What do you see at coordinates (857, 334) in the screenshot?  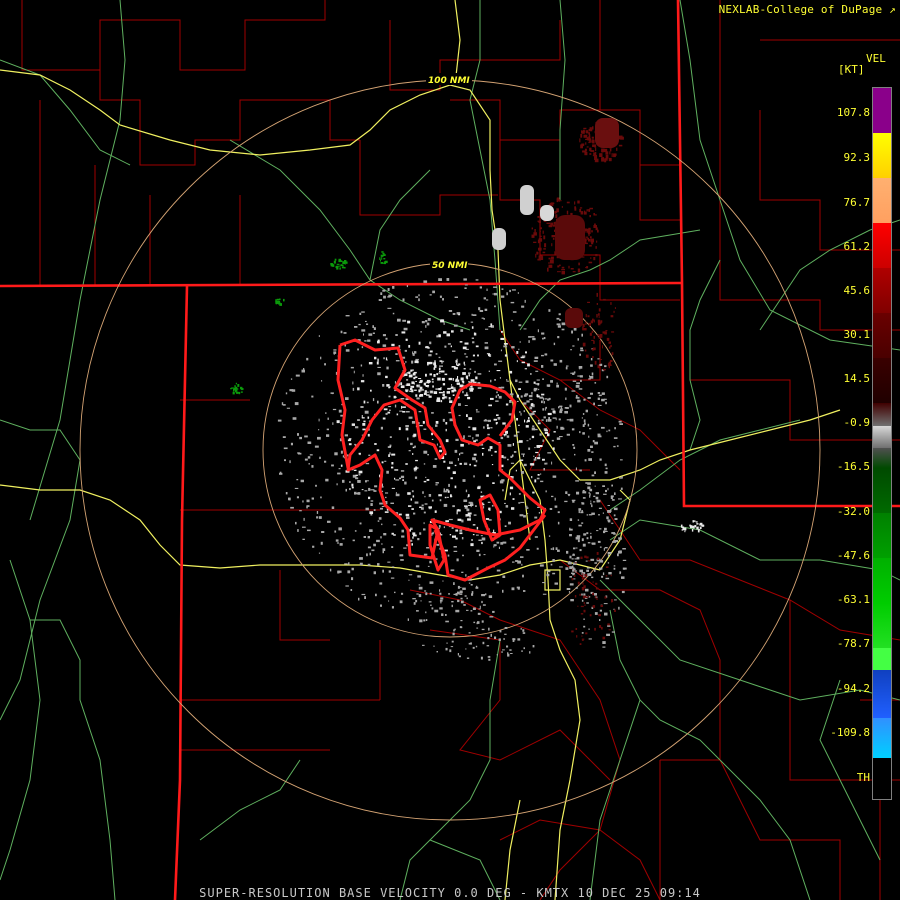 I see `tick-label: 30.1` at bounding box center [857, 334].